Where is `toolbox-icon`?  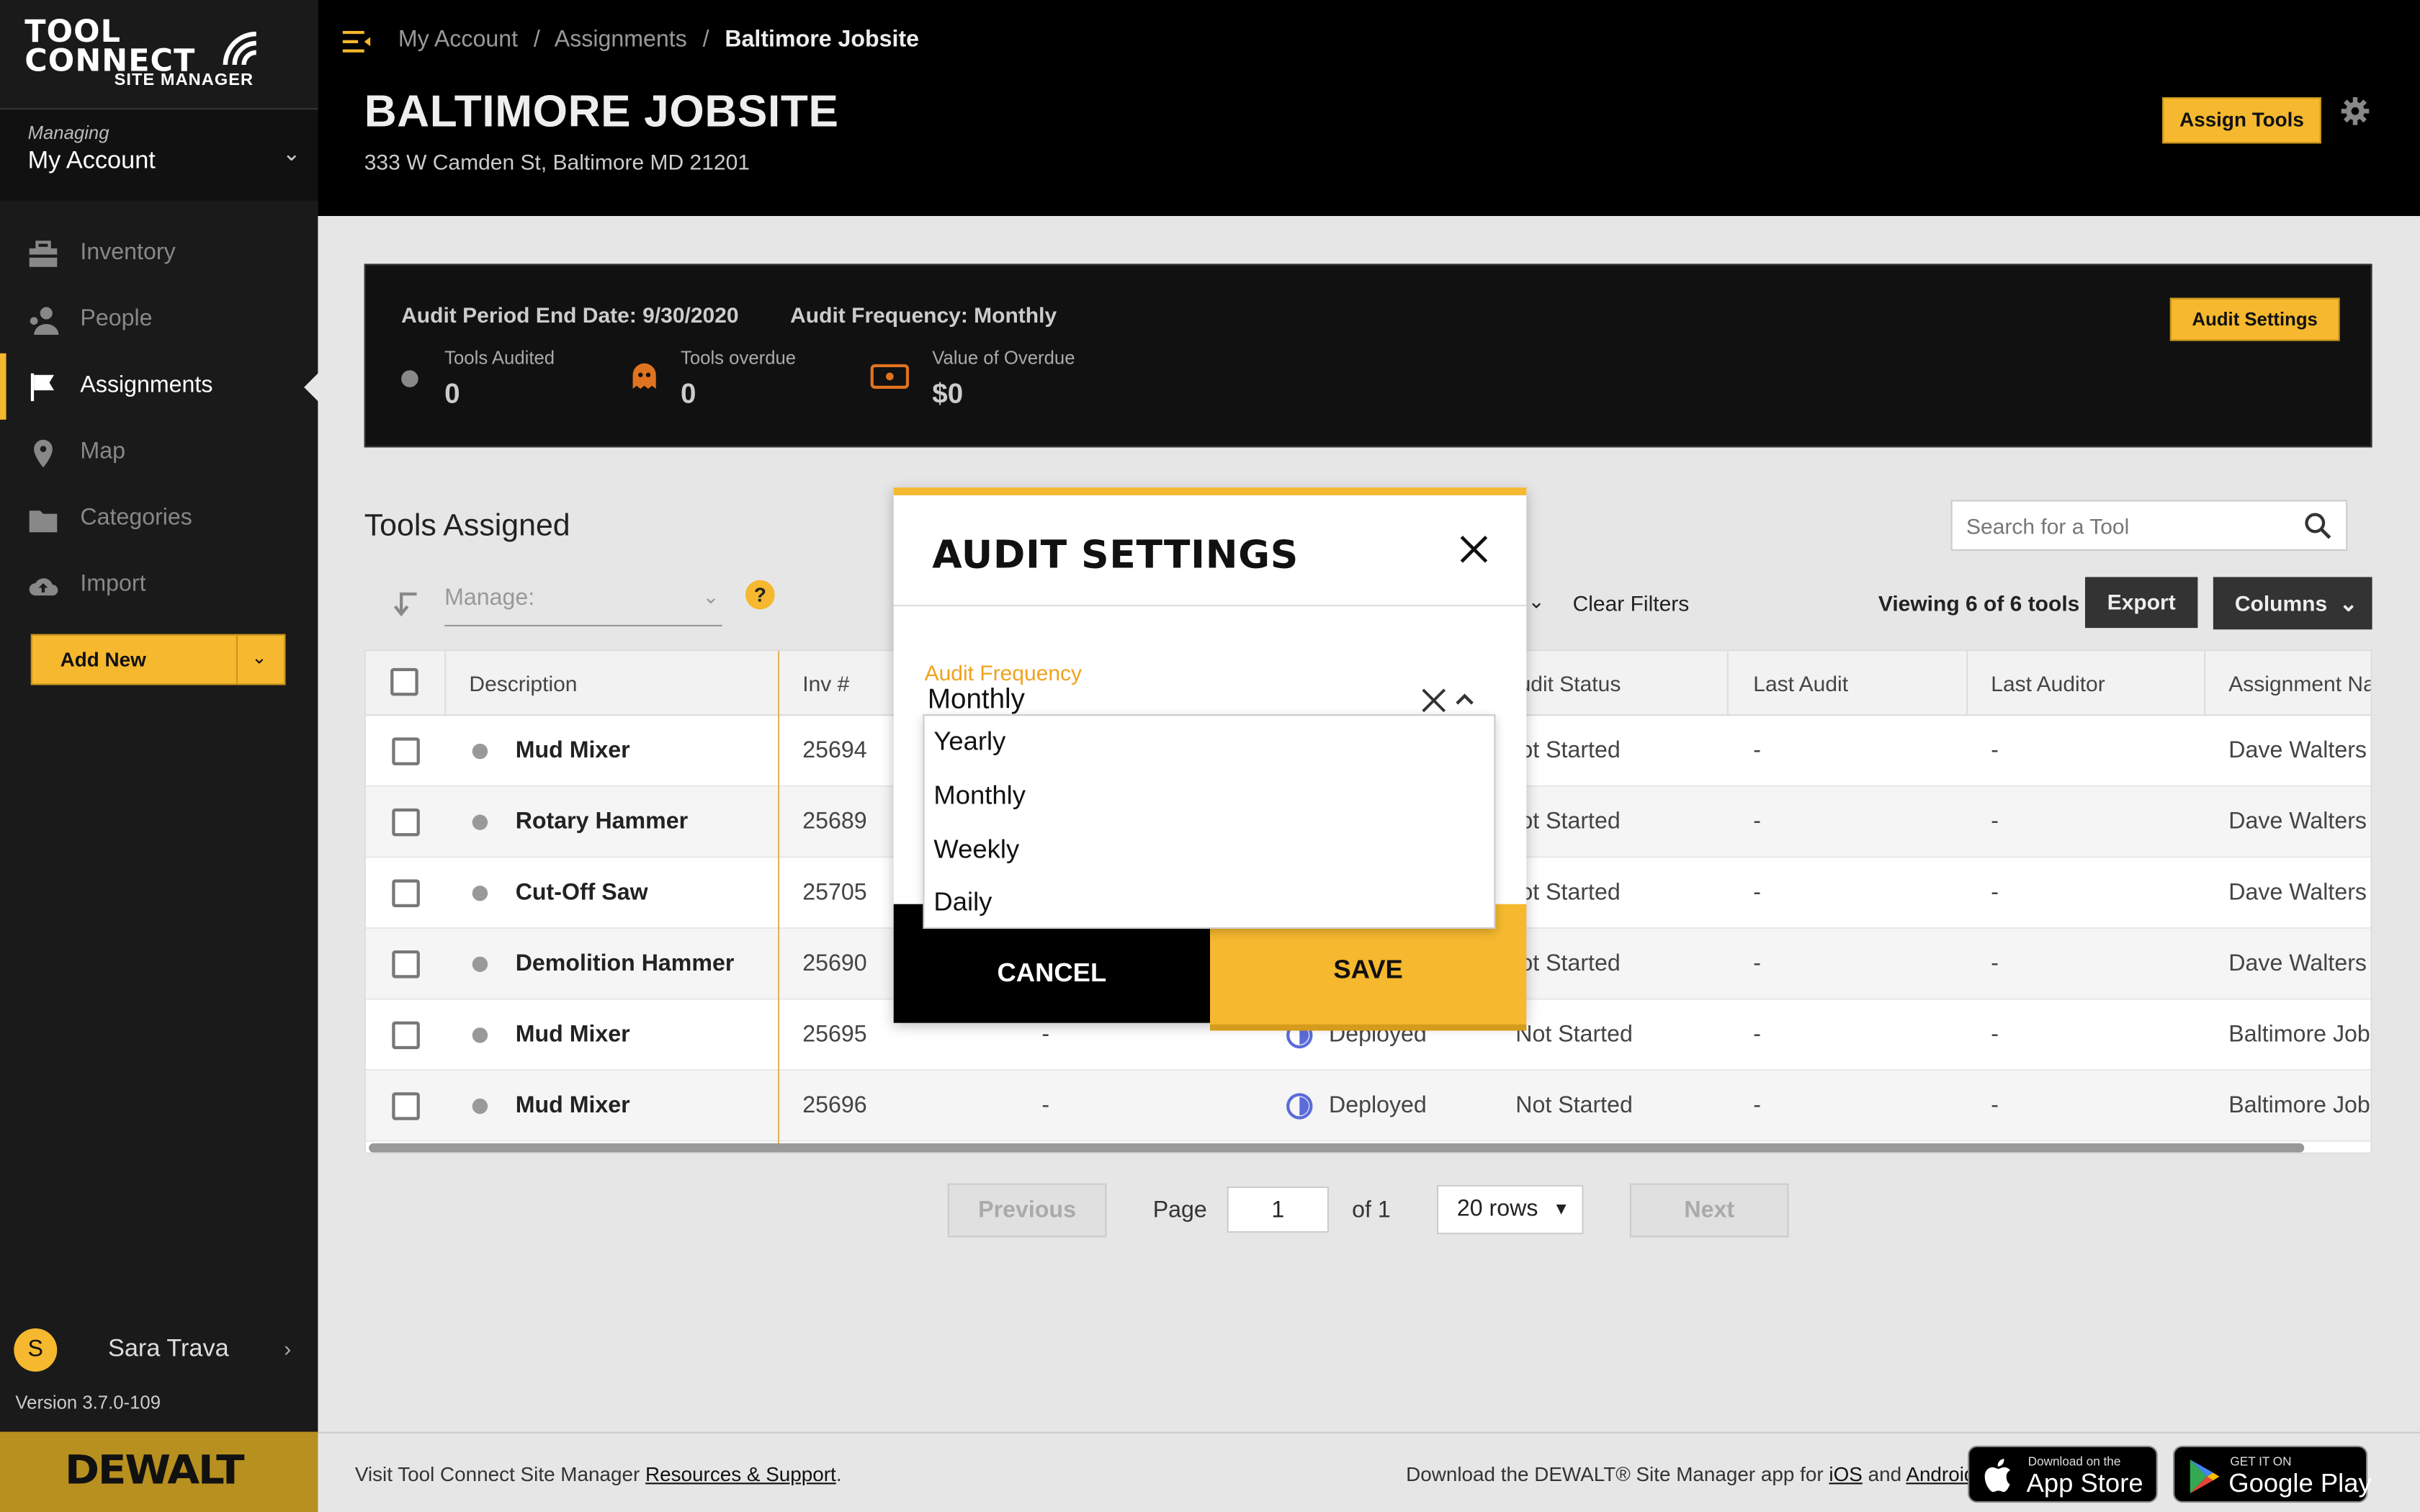 toolbox-icon is located at coordinates (43, 253).